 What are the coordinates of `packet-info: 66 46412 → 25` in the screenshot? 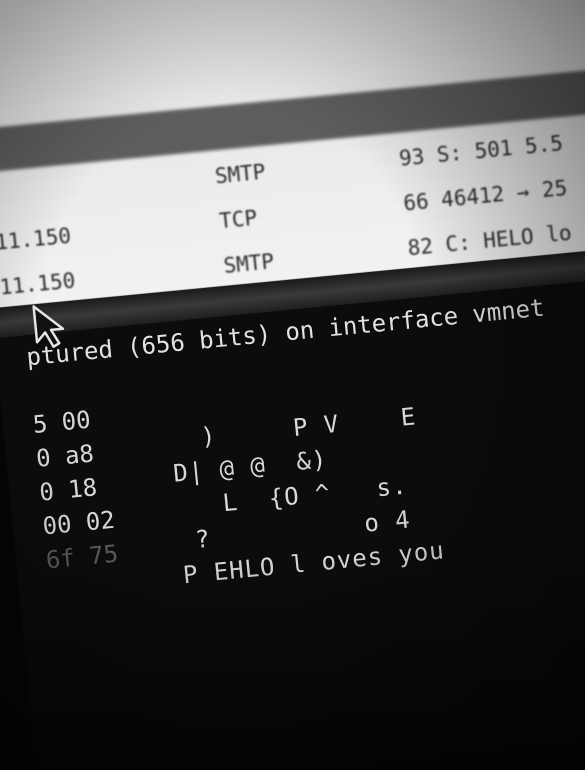 It's located at (485, 195).